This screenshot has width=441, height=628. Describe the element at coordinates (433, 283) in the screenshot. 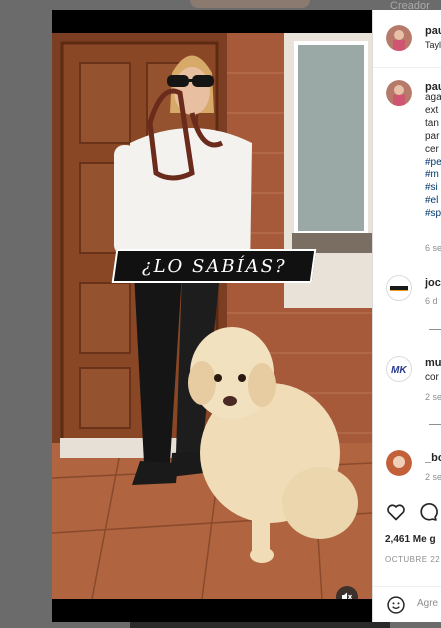

I see `comment-username: joc` at that location.